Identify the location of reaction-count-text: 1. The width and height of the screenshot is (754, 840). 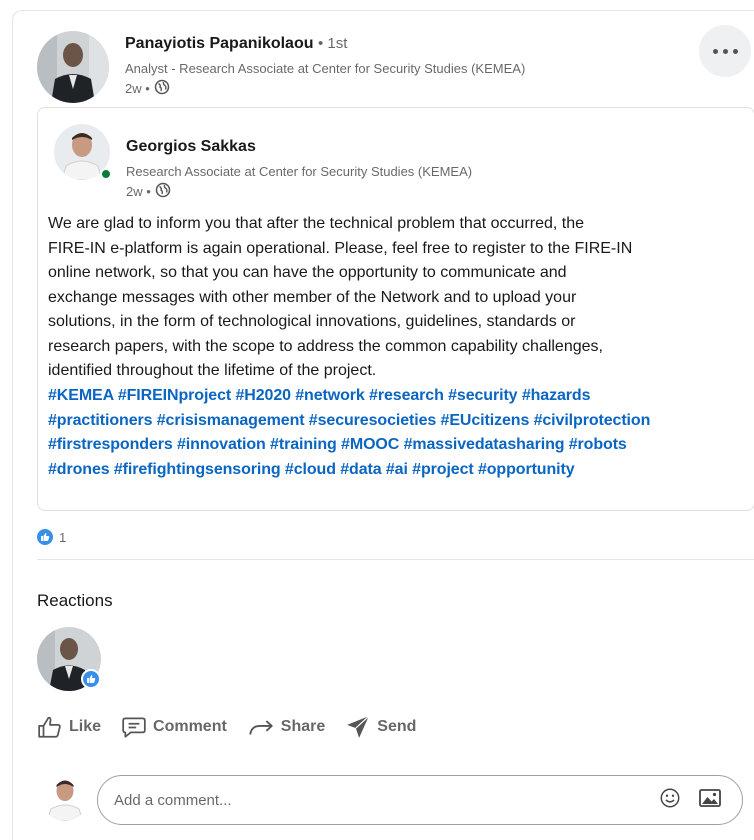
(63, 537).